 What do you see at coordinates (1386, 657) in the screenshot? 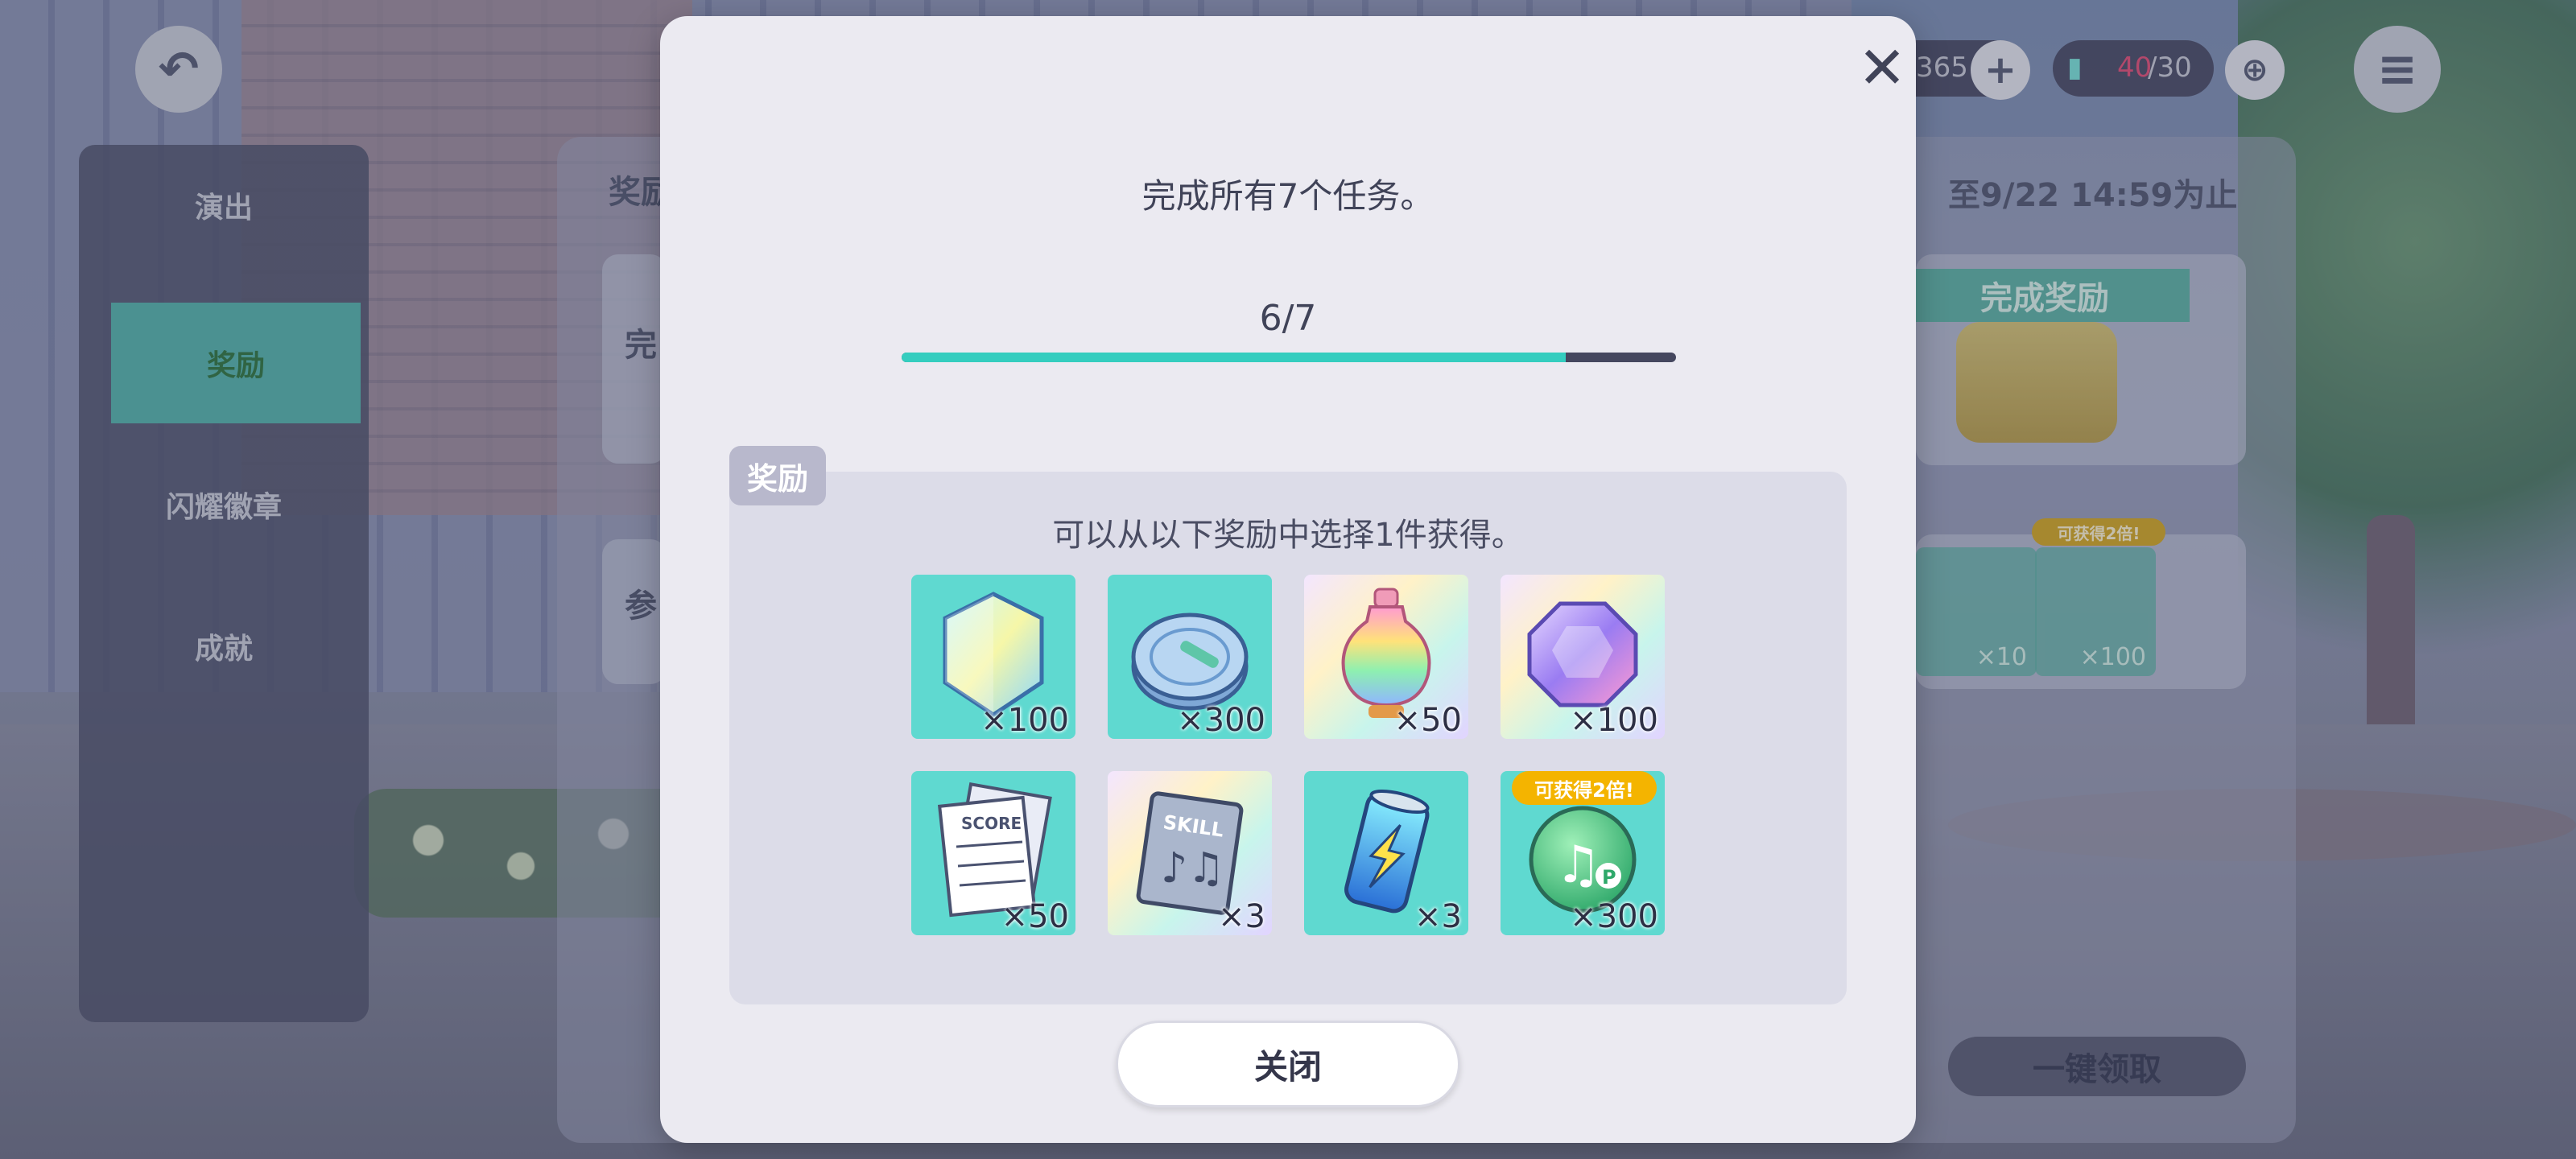
I see `reward-tile-bottle: ×50` at bounding box center [1386, 657].